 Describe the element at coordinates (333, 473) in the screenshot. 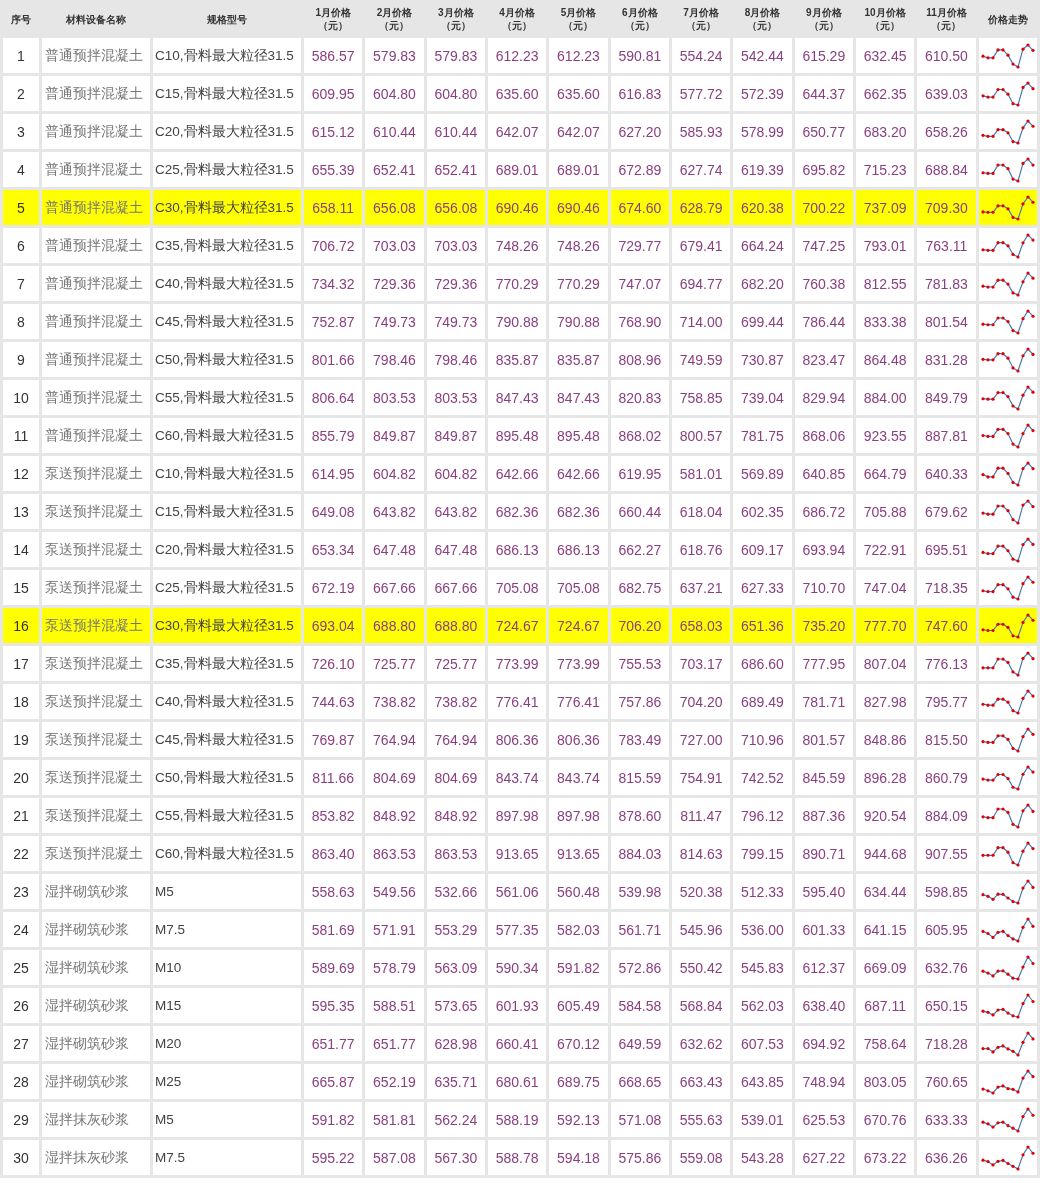

I see `table-cell: 614.95` at that location.